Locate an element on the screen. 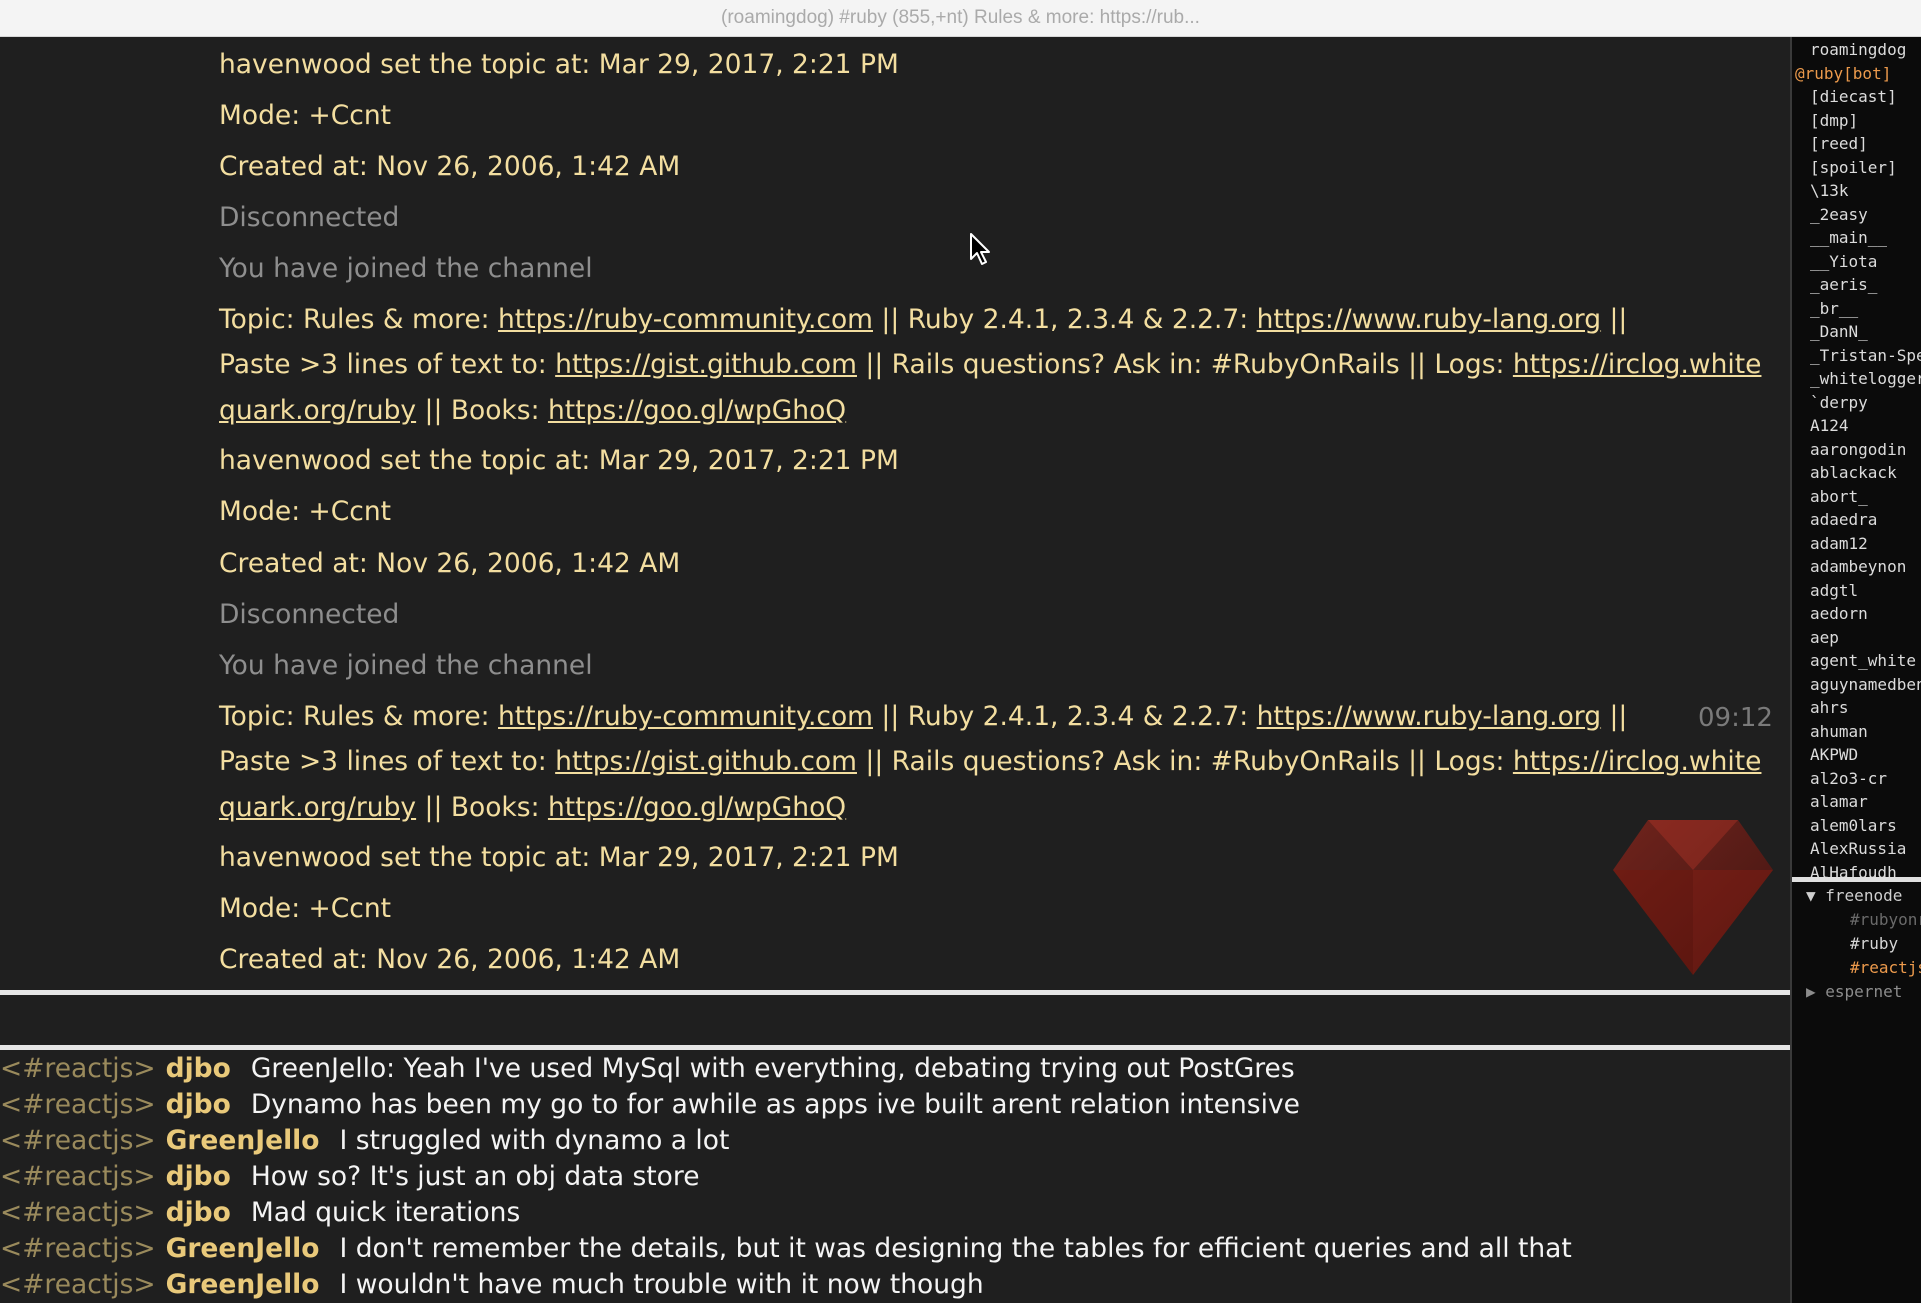  user-list-item: aarongodin is located at coordinates (1858, 450).